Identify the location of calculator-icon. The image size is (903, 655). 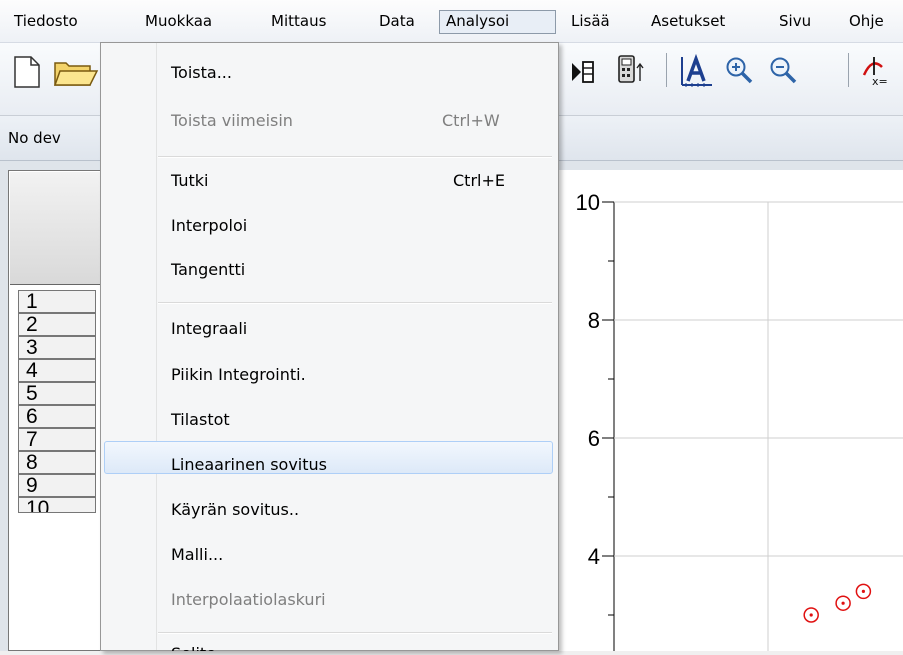
(632, 70).